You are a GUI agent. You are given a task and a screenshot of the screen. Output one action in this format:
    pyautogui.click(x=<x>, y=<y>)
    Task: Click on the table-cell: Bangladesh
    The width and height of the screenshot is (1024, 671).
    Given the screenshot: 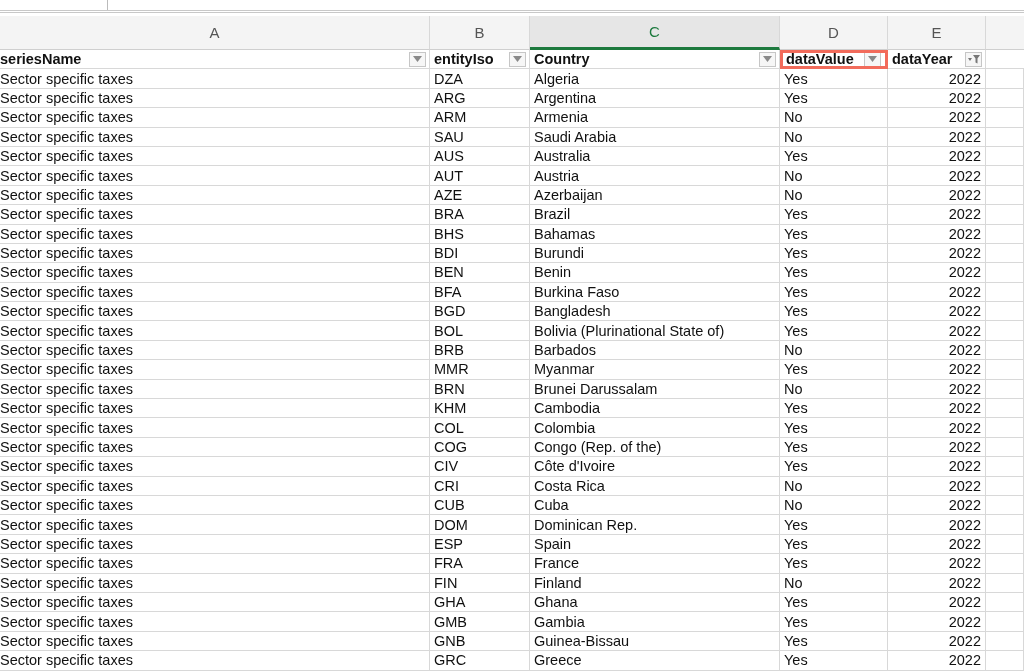 What is the action you would take?
    pyautogui.click(x=655, y=312)
    